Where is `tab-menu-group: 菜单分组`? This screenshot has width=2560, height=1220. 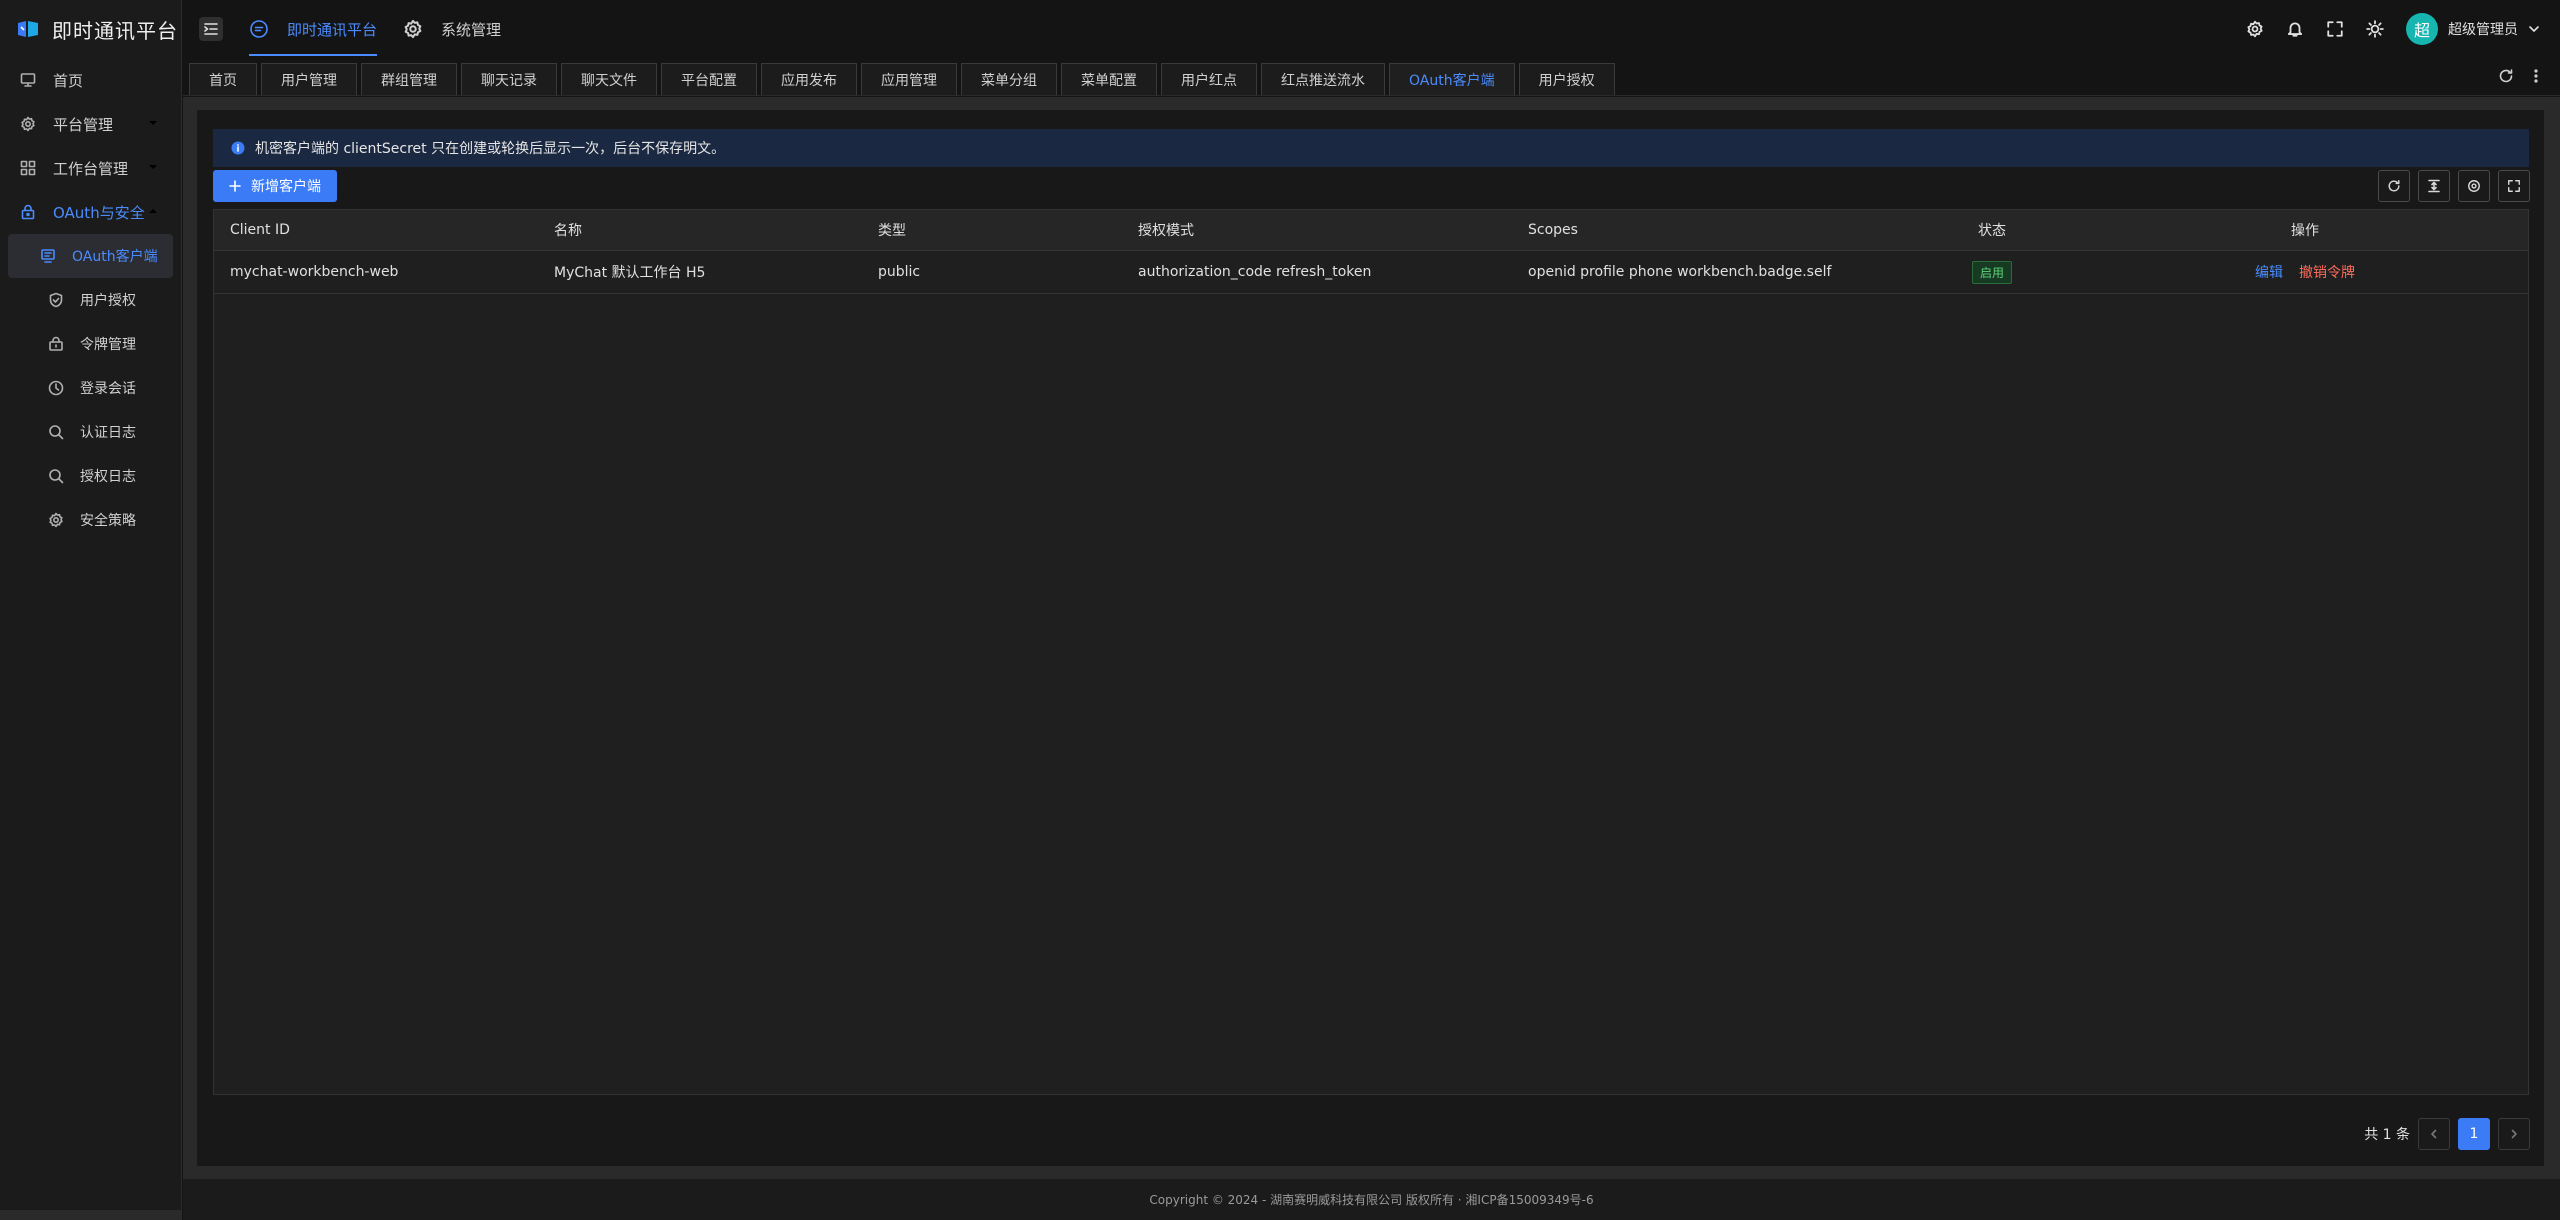 tab-menu-group: 菜单分组 is located at coordinates (1009, 79).